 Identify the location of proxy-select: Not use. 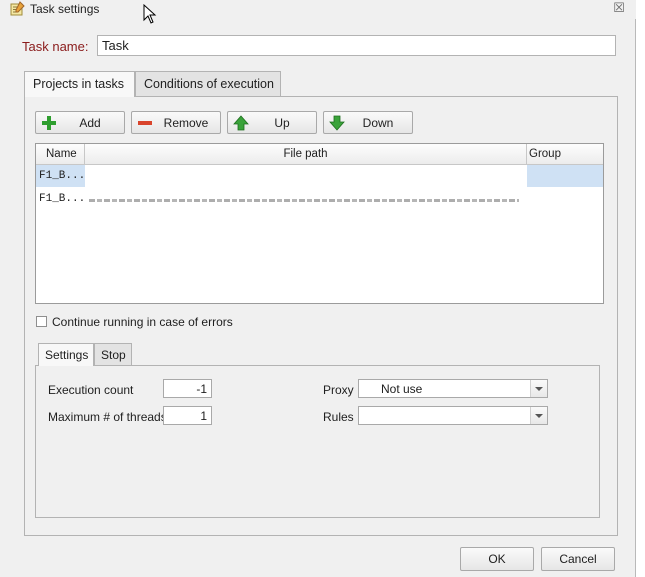
(453, 388).